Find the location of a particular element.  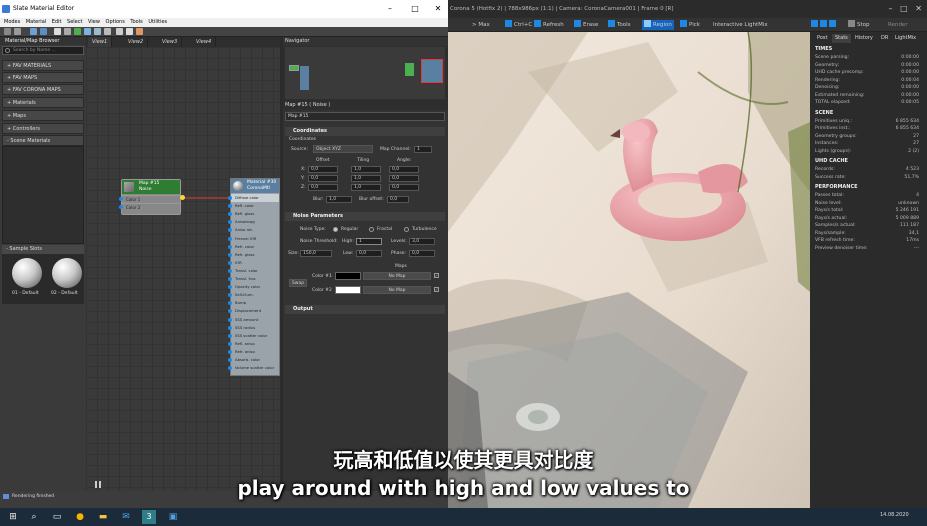

tab-view1: View1 is located at coordinates (100, 42).